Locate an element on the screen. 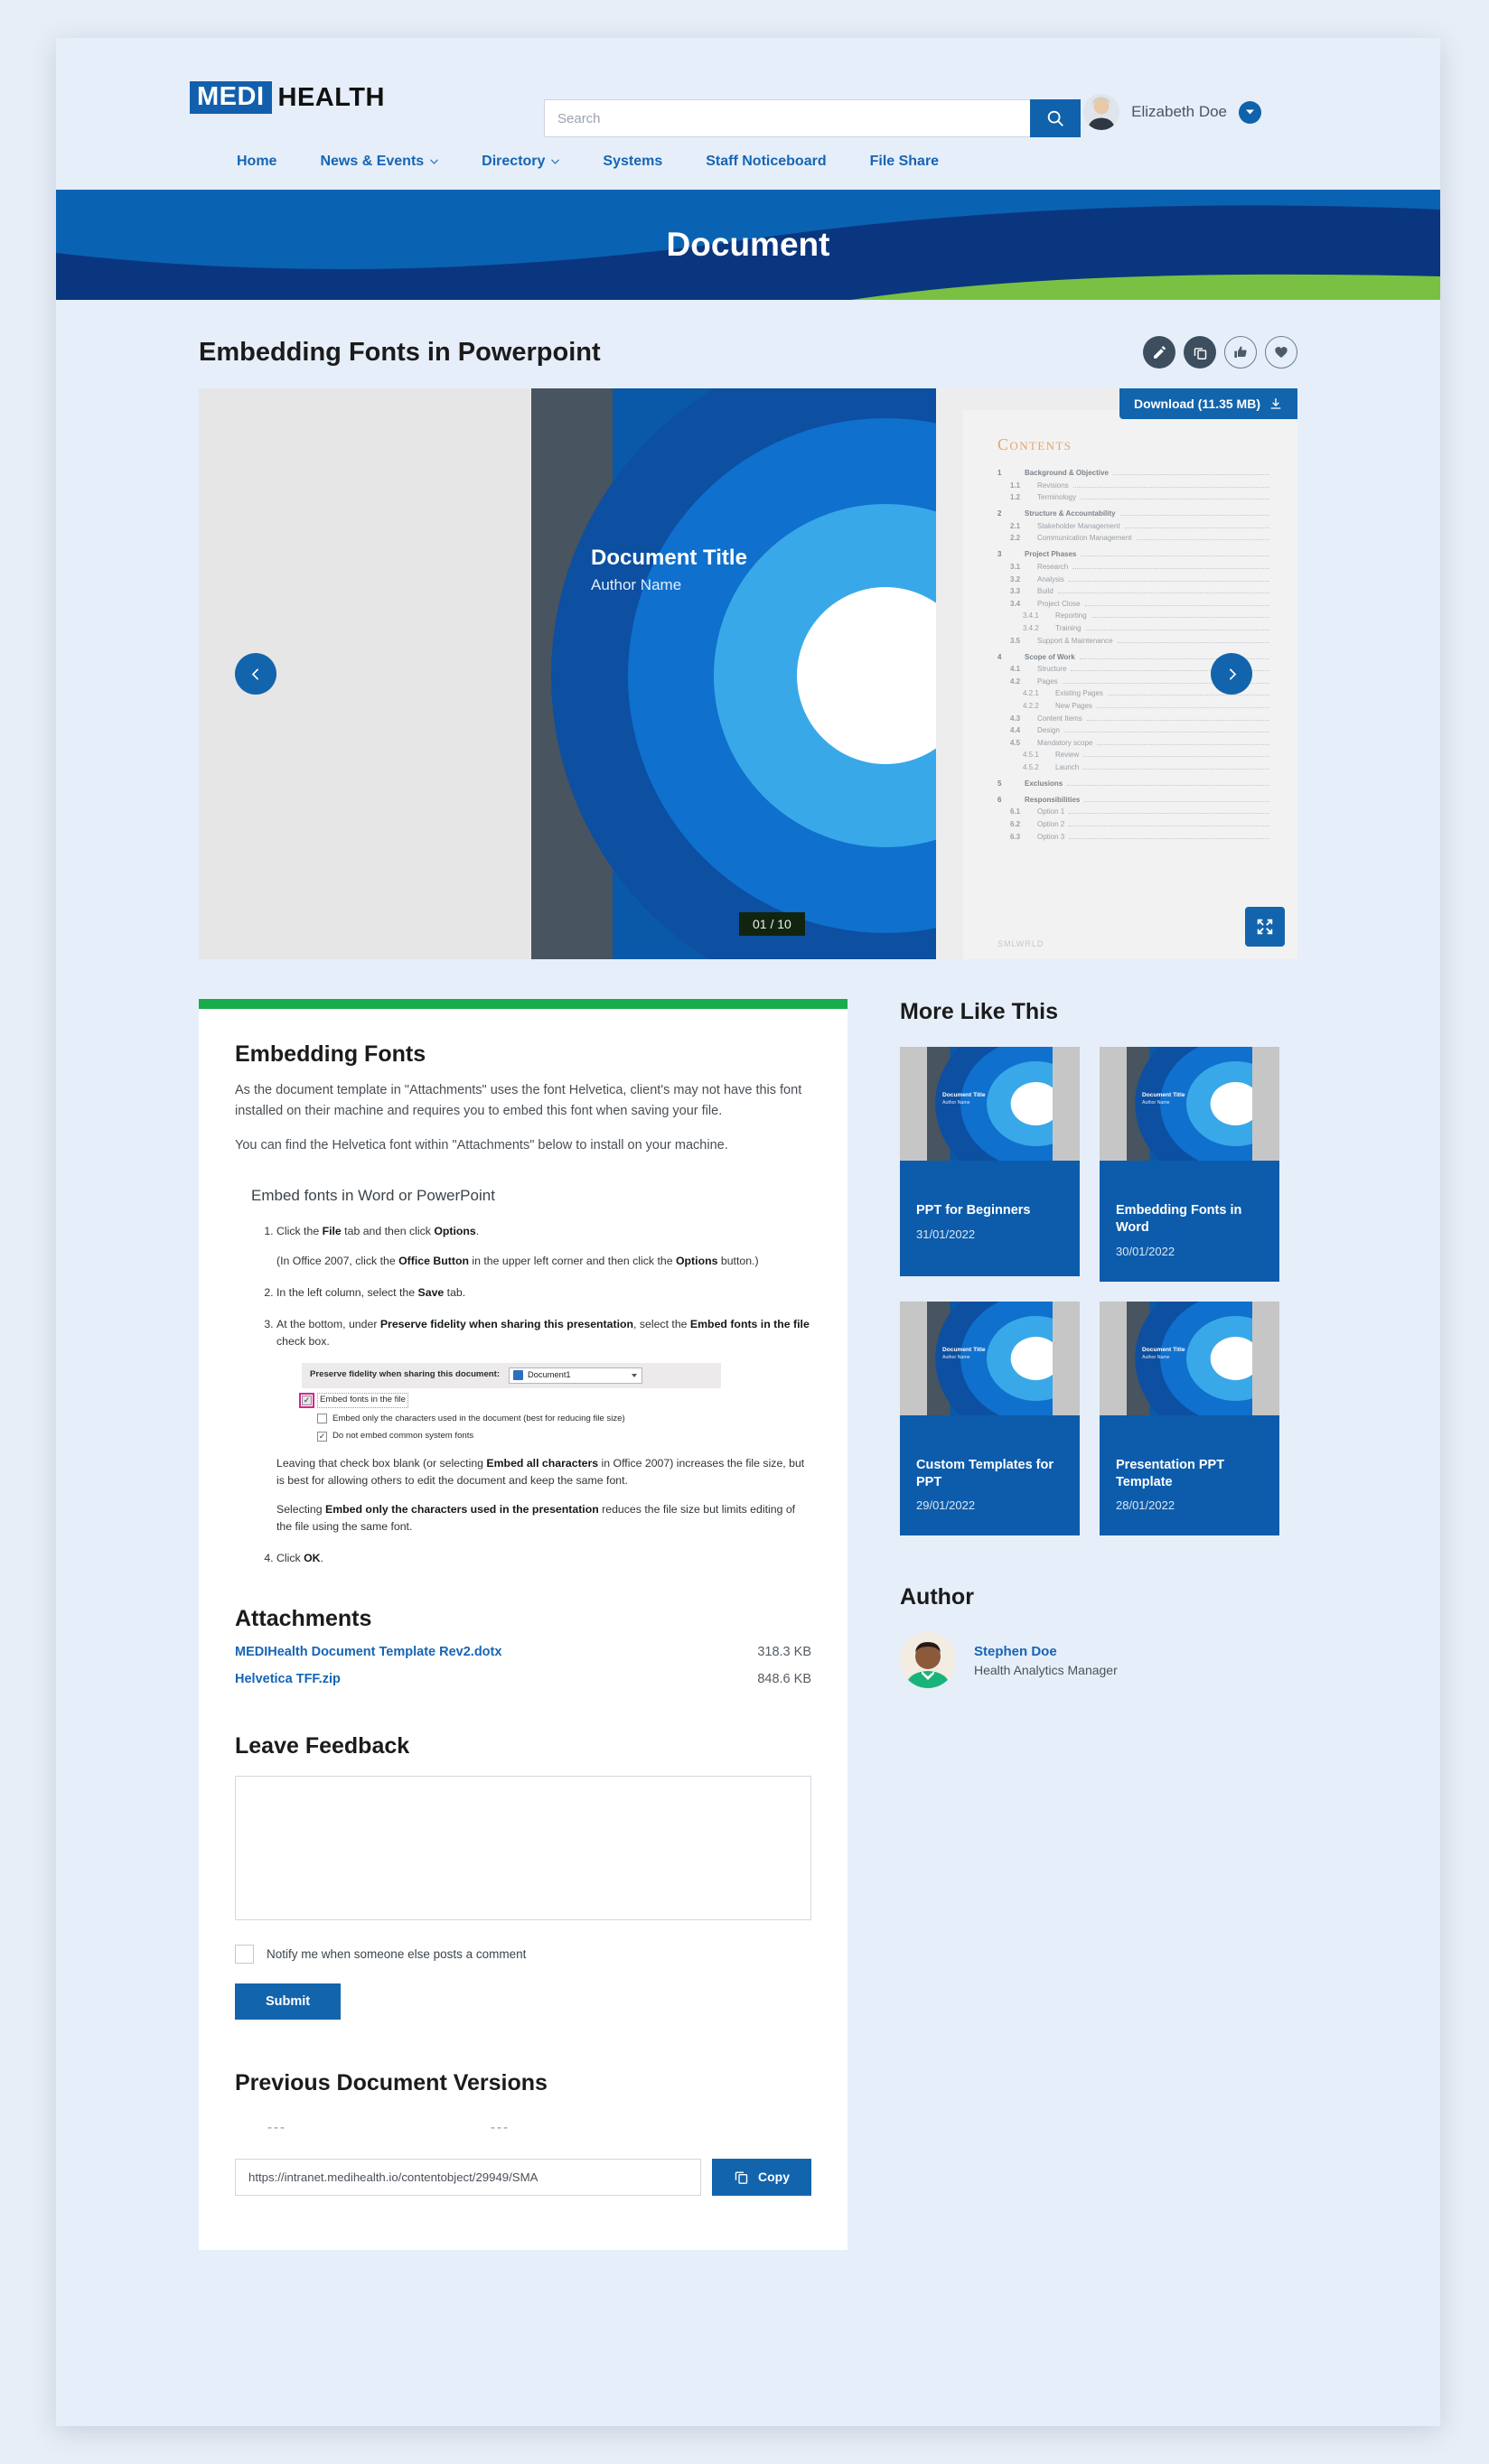 The width and height of the screenshot is (1489, 2464). toc-entry-number: 4.5 is located at coordinates (1015, 742).